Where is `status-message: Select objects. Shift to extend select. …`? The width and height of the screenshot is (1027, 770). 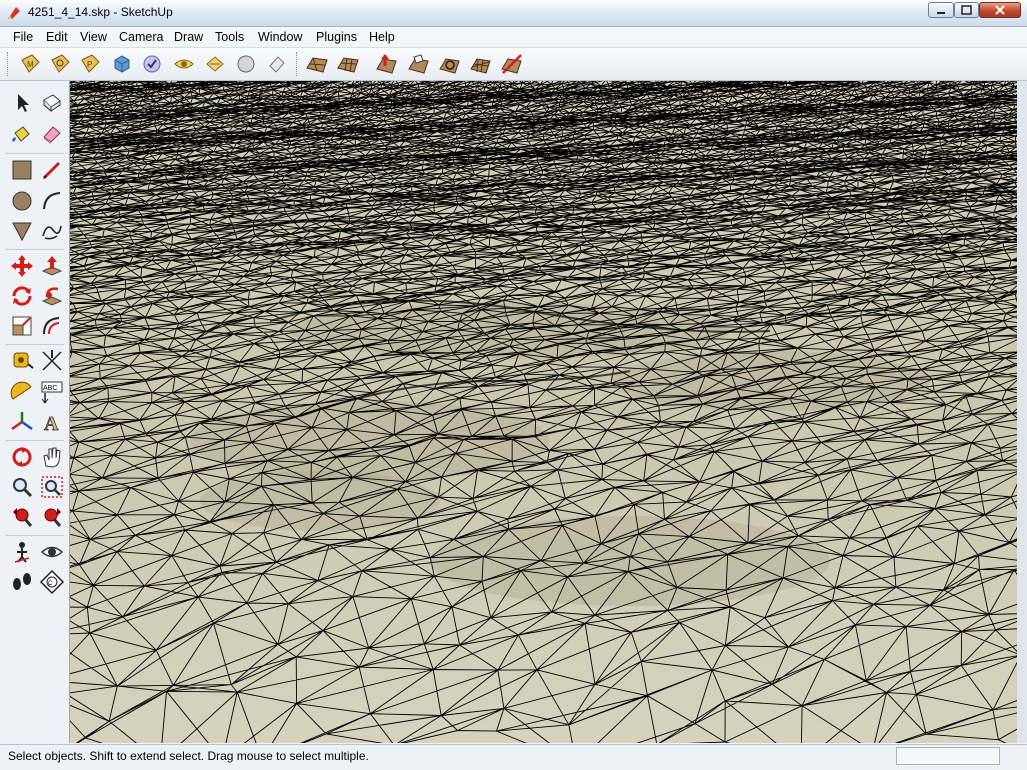
status-message: Select objects. Shift to extend select. … is located at coordinates (188, 756).